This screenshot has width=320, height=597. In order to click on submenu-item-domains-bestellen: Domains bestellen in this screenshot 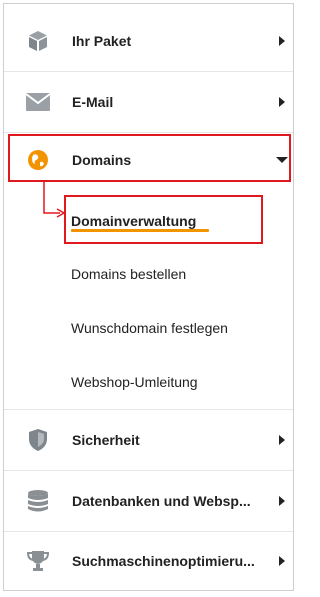, I will do `click(148, 274)`.